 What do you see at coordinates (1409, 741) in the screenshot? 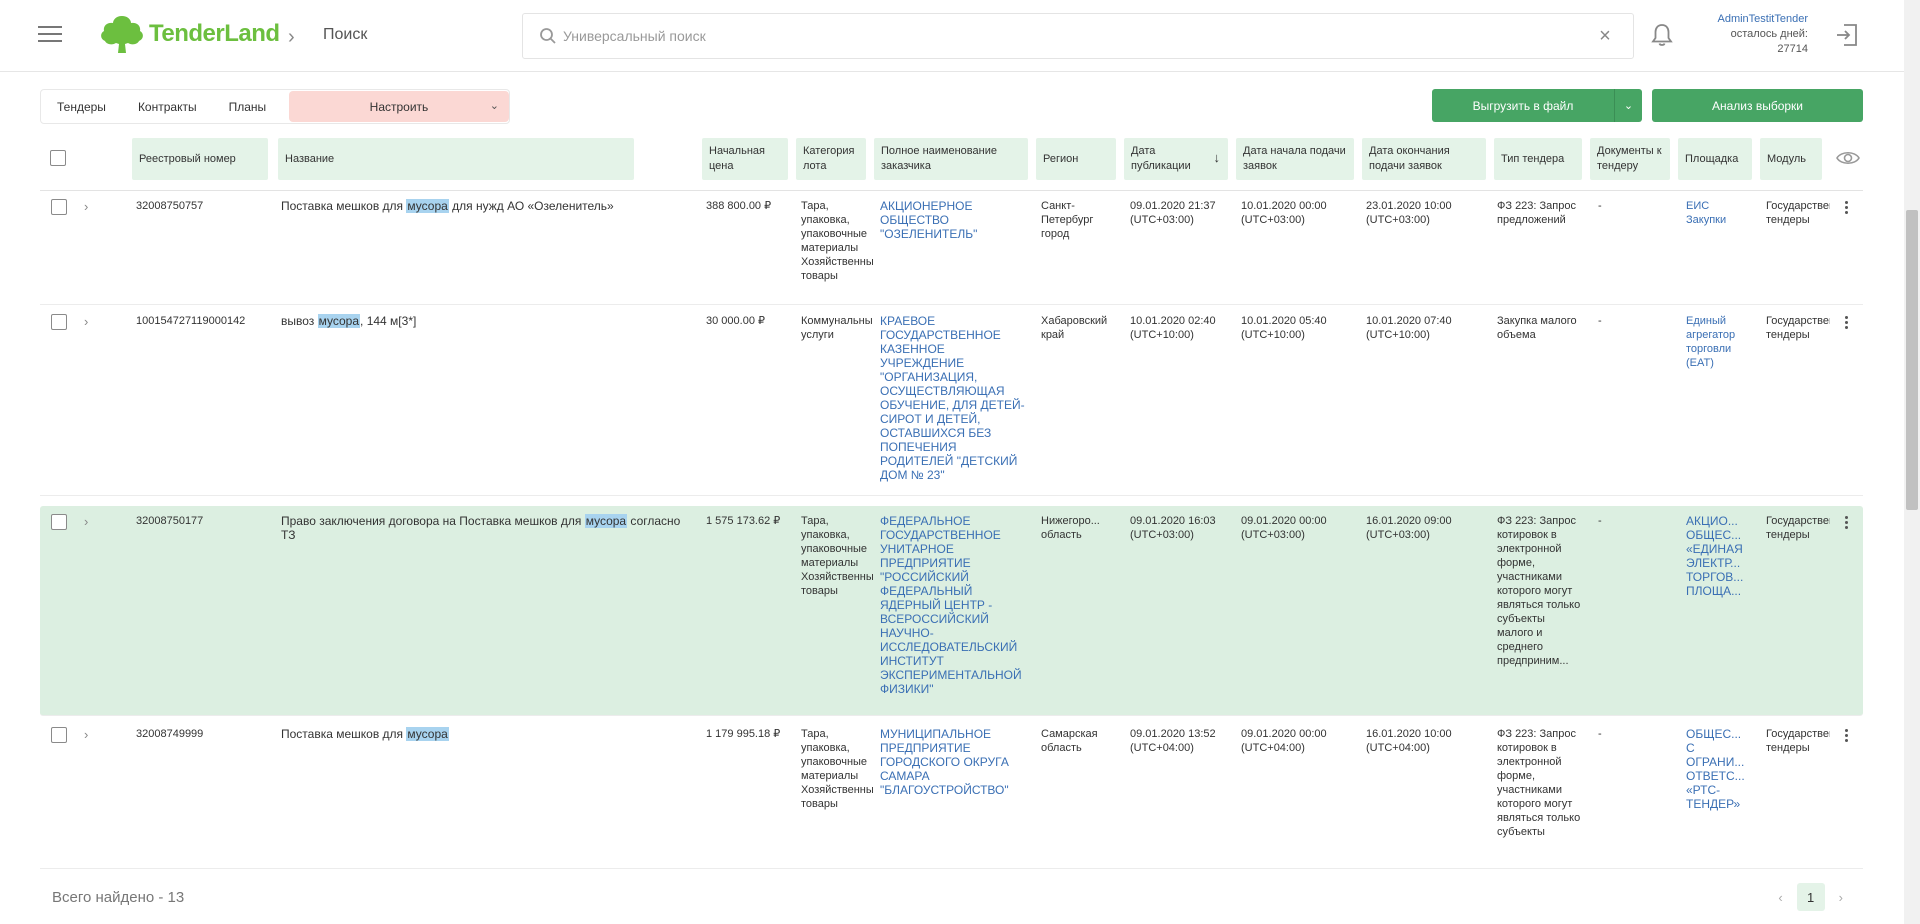
I see `end-date: 16.01.2020 10:00 (UTC+04:00)` at bounding box center [1409, 741].